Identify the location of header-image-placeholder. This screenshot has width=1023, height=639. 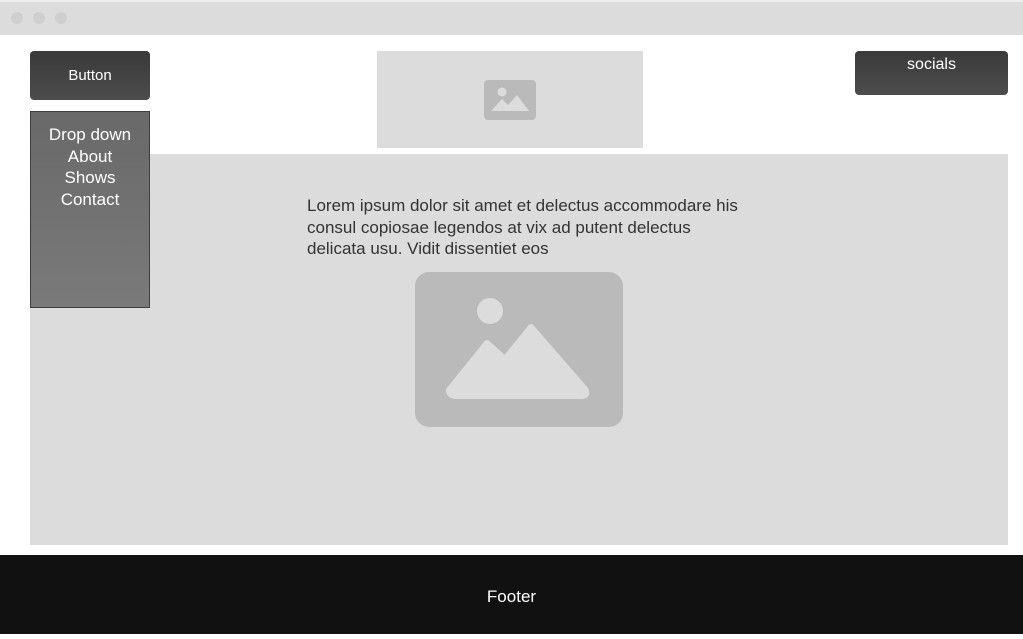
(510, 99).